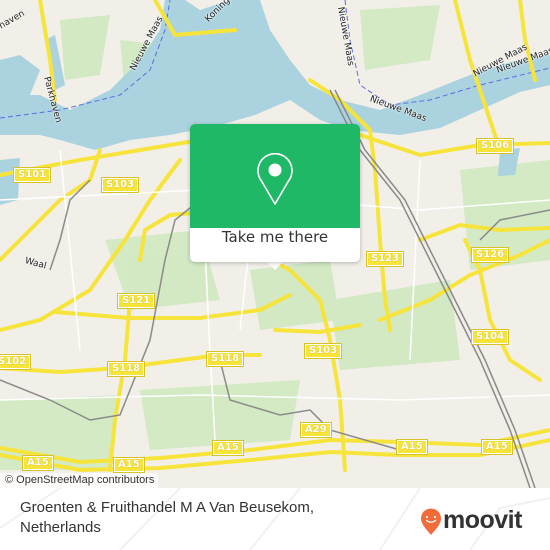 The height and width of the screenshot is (550, 550). I want to click on map-attribution: © OpenStreetMap contributors, so click(79, 480).